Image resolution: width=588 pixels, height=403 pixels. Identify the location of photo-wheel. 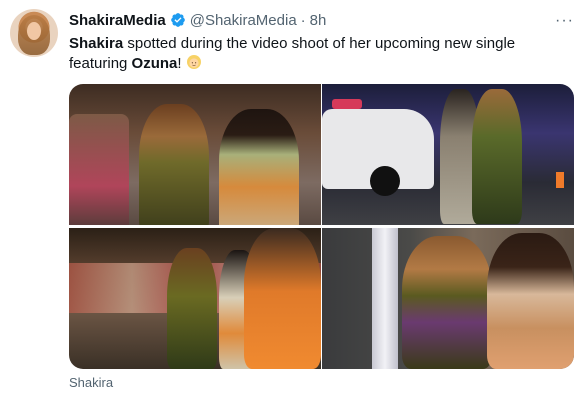
(385, 181).